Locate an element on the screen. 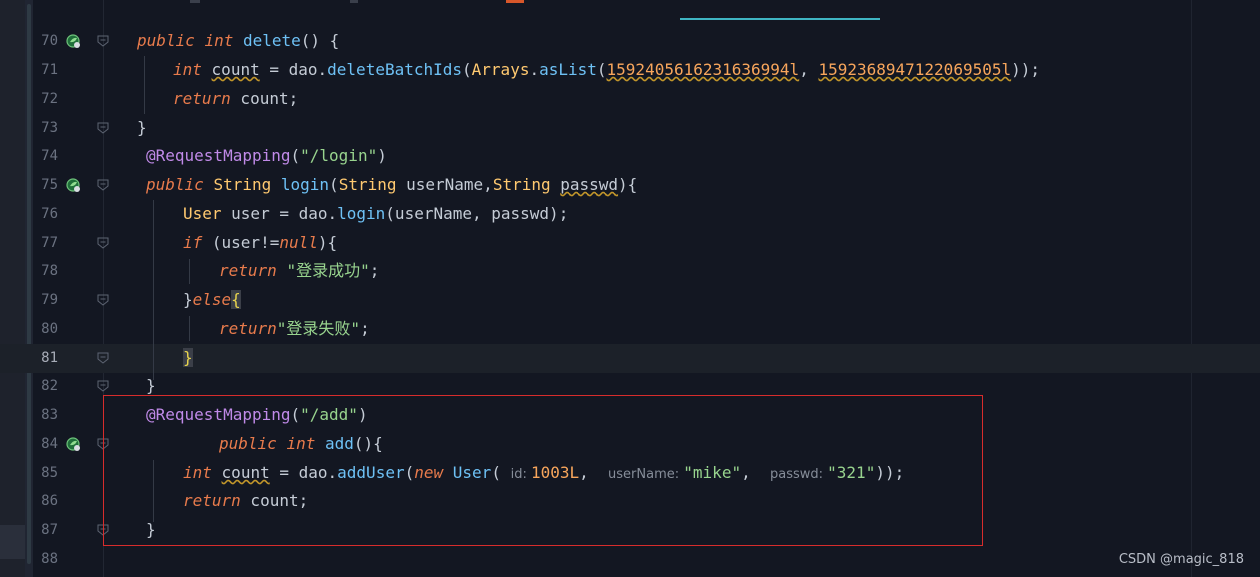 The width and height of the screenshot is (1260, 577). code-token: asList is located at coordinates (568, 69).